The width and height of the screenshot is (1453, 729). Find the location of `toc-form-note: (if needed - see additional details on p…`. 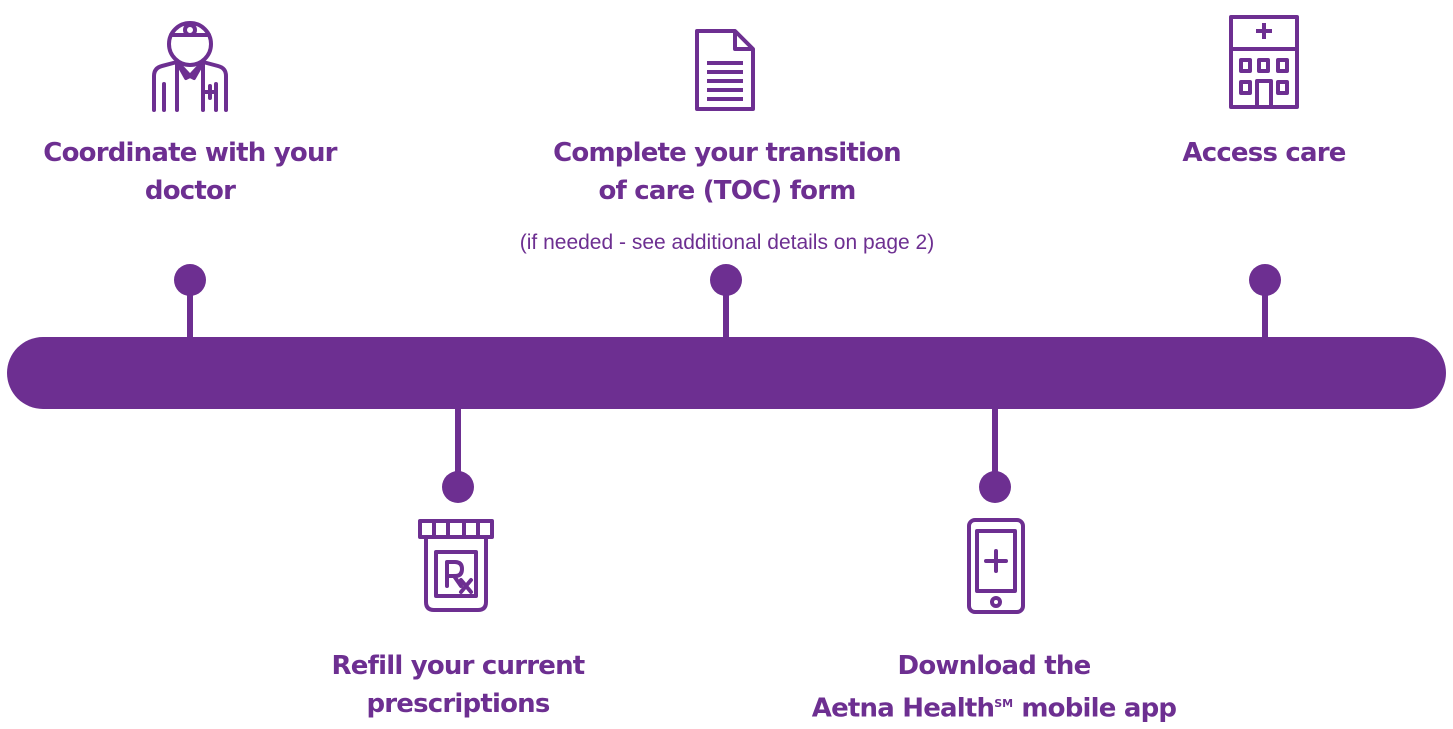

toc-form-note: (if needed - see additional details on p… is located at coordinates (727, 242).